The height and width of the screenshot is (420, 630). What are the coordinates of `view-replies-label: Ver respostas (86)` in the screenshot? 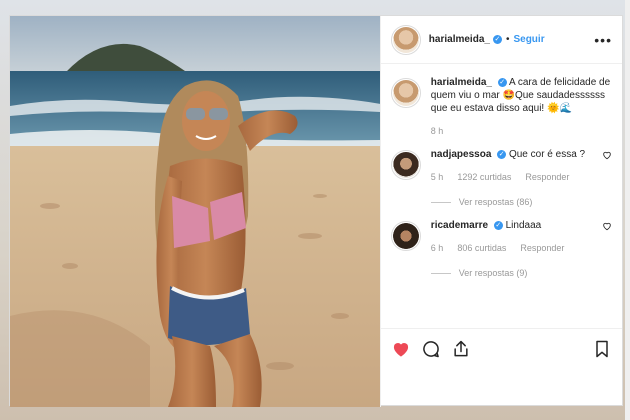 It's located at (495, 202).